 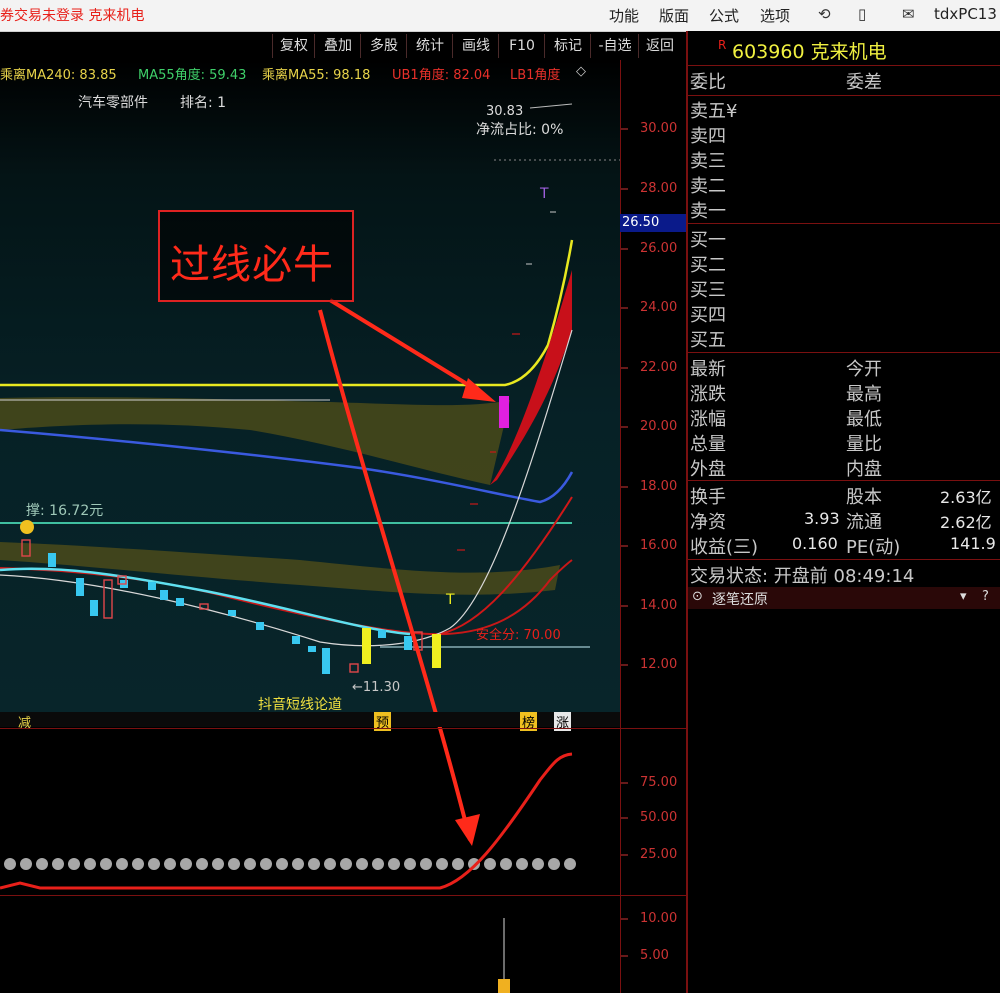 What do you see at coordinates (659, 605) in the screenshot?
I see `price-axis-label: 14.00` at bounding box center [659, 605].